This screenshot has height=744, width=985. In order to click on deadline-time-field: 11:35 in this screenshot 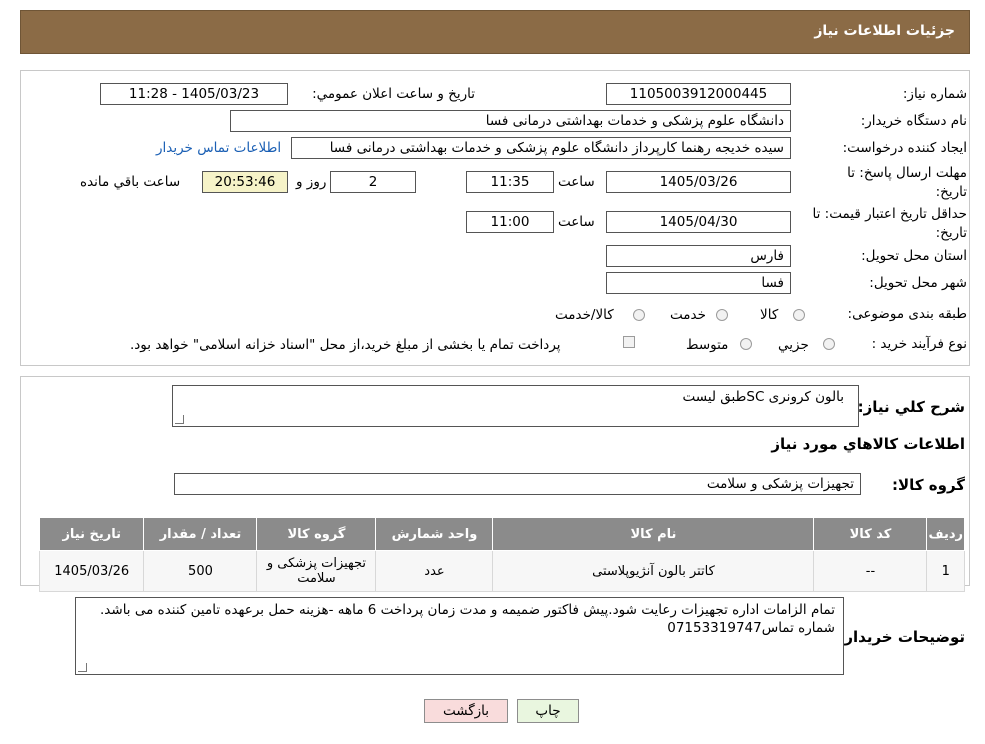, I will do `click(510, 182)`.